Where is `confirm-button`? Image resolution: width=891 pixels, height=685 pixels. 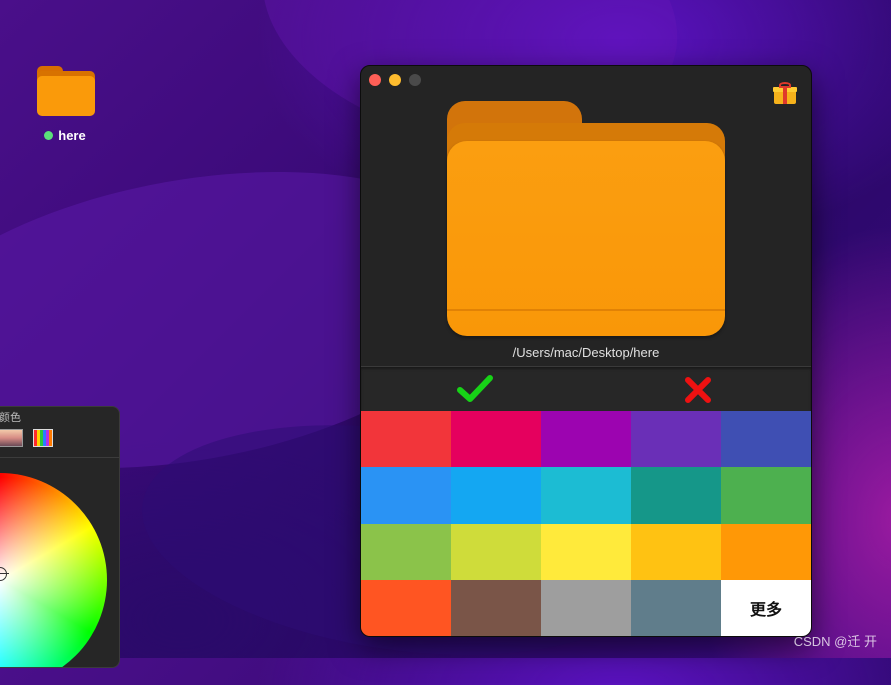 confirm-button is located at coordinates (475, 389).